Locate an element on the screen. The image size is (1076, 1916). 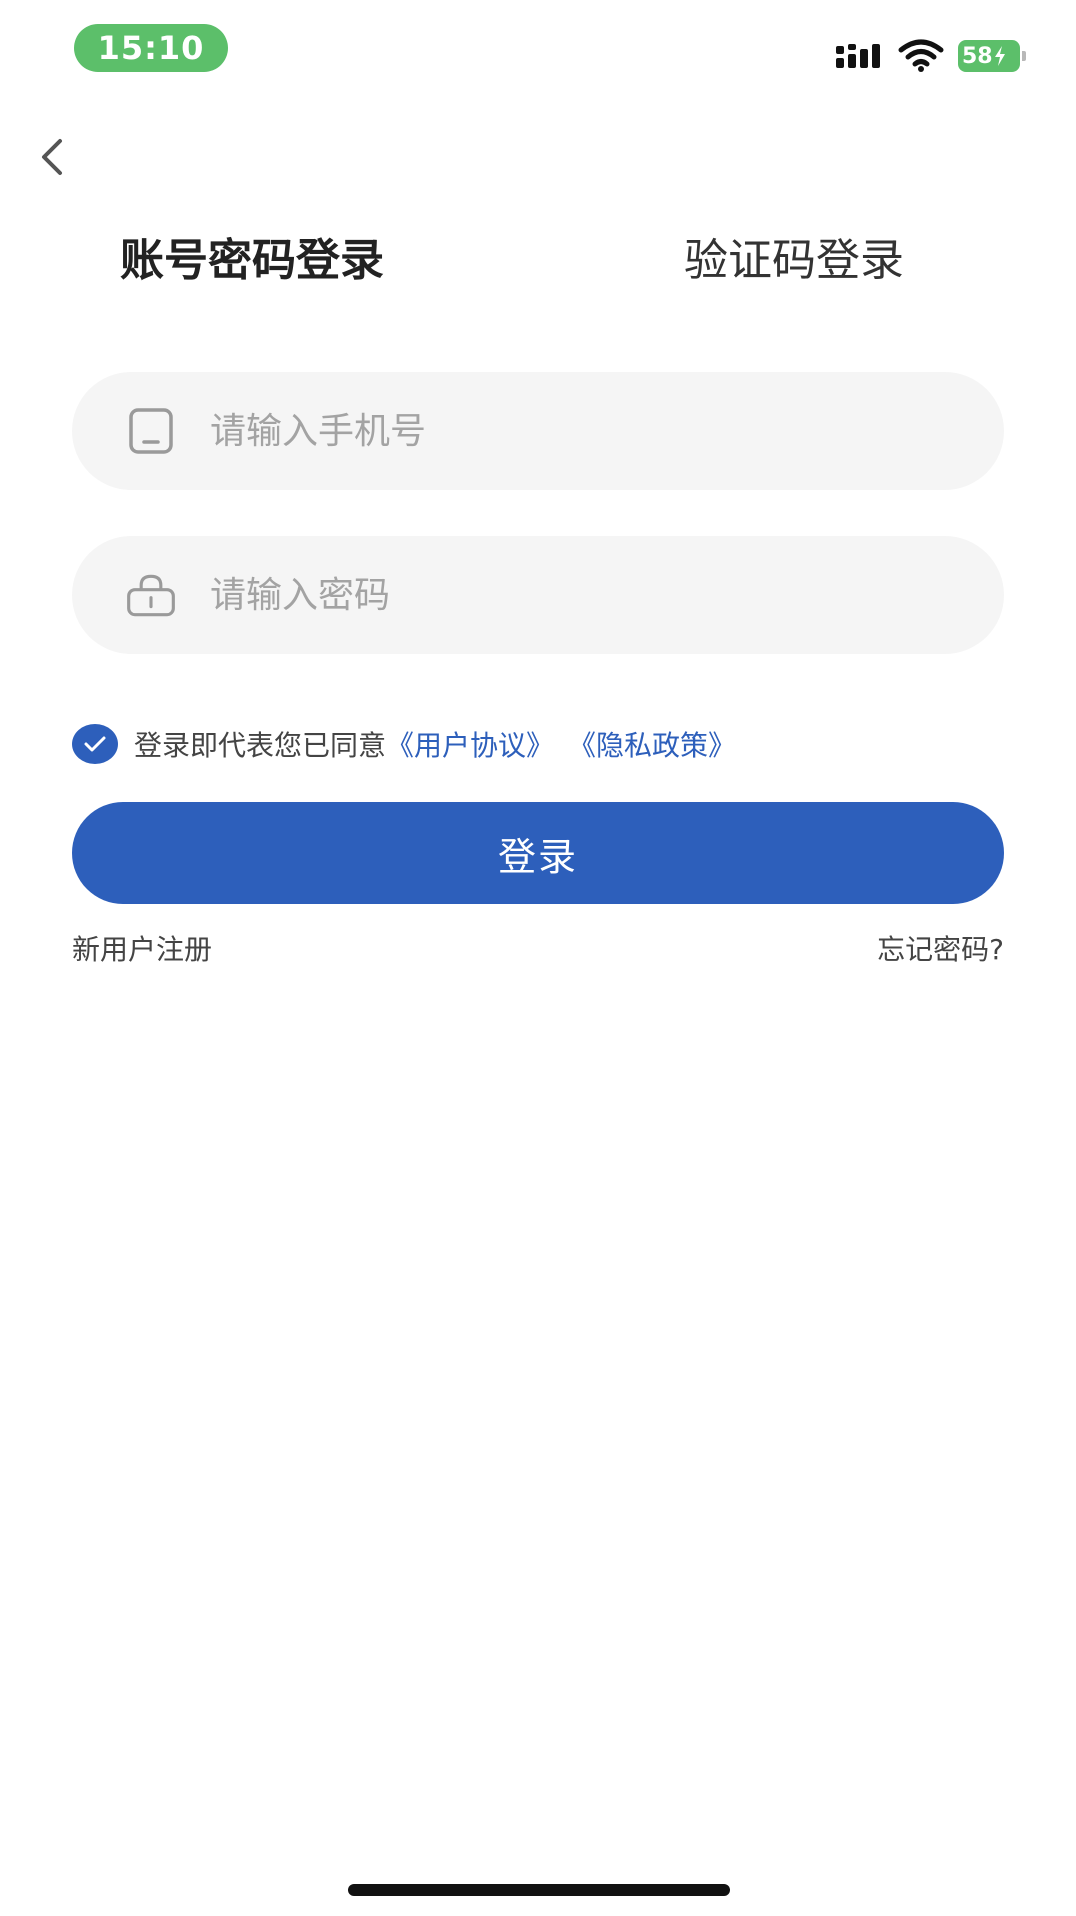
tab-code-login: 验证码登录 is located at coordinates (794, 256).